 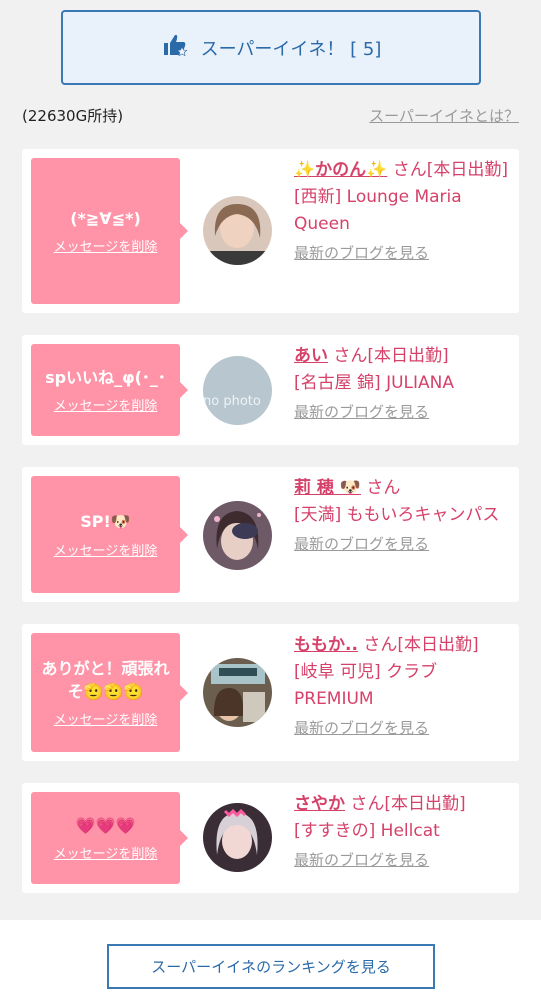 What do you see at coordinates (232, 401) in the screenshot?
I see `no-photo-text: no photo` at bounding box center [232, 401].